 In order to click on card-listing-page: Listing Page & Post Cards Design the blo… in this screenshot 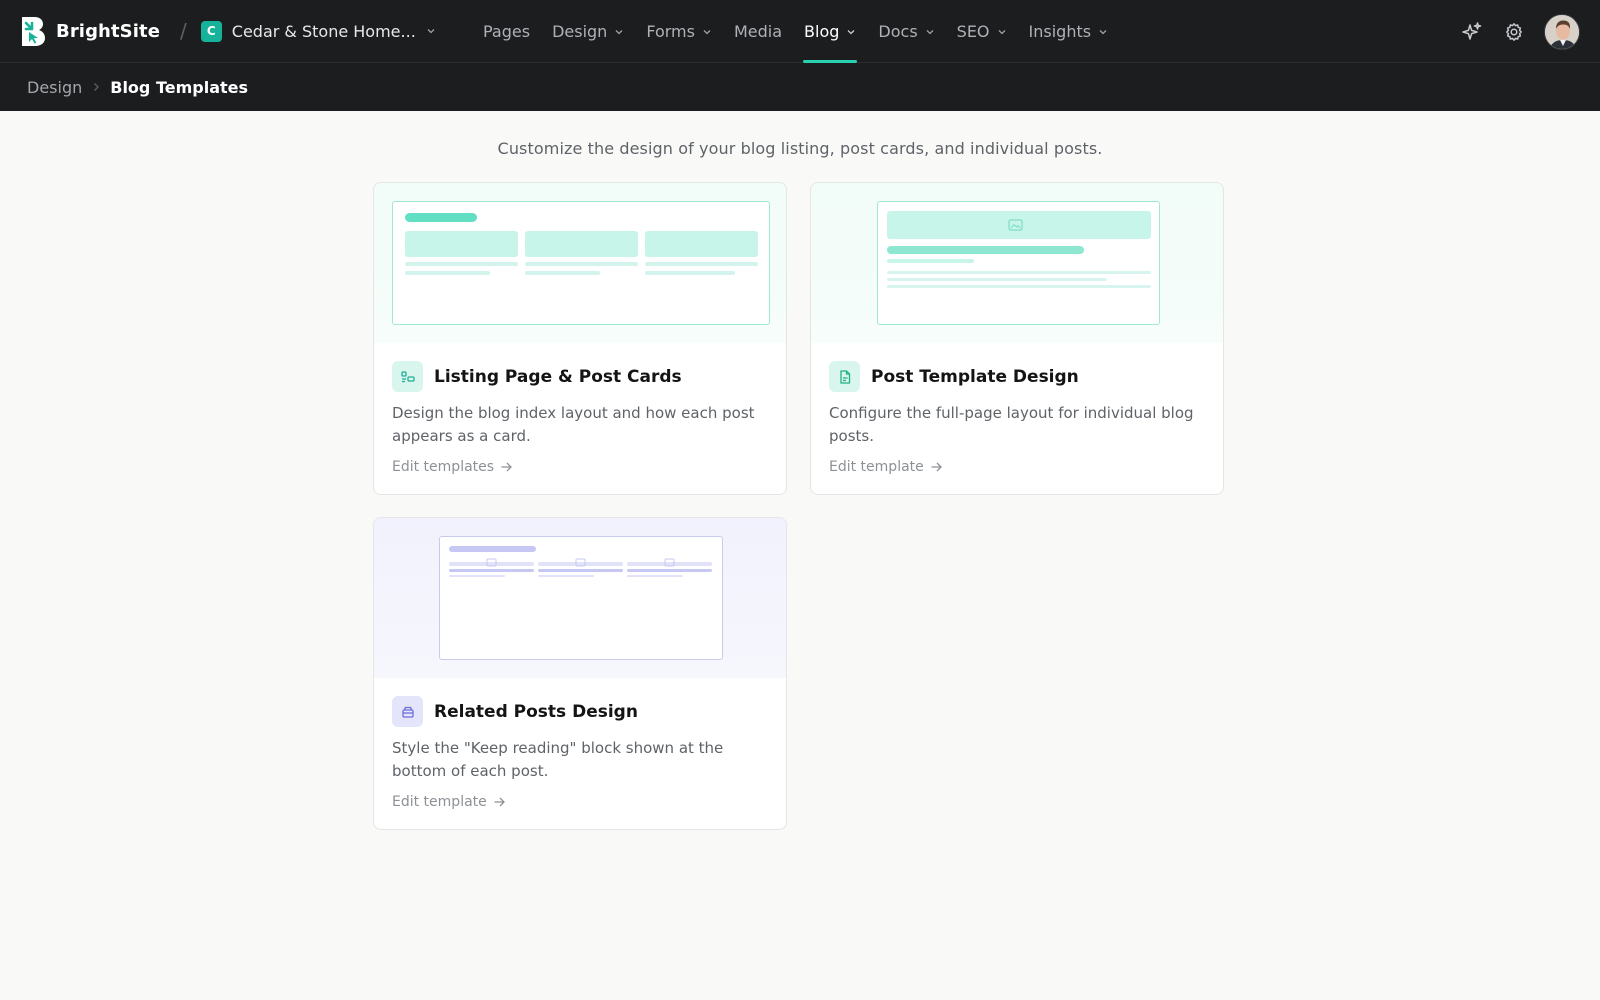, I will do `click(580, 338)`.